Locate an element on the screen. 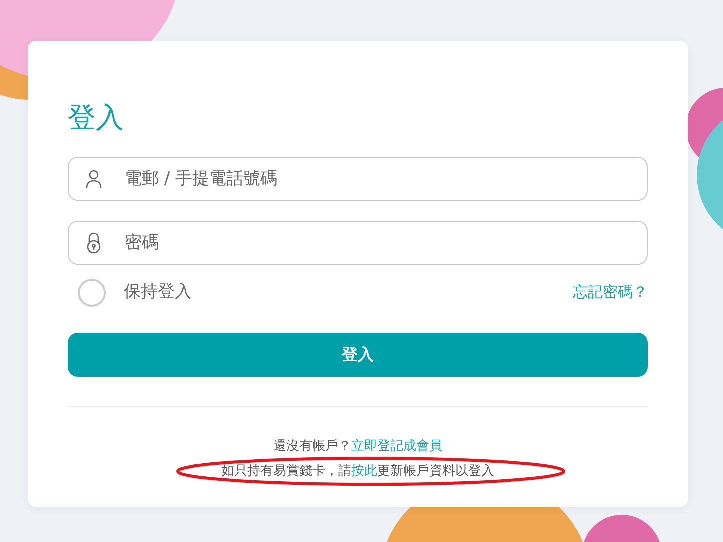 This screenshot has height=542, width=723. footer-text: 如只持有易賞錢卡，請按此更新帳戶資料以登入 is located at coordinates (358, 471).